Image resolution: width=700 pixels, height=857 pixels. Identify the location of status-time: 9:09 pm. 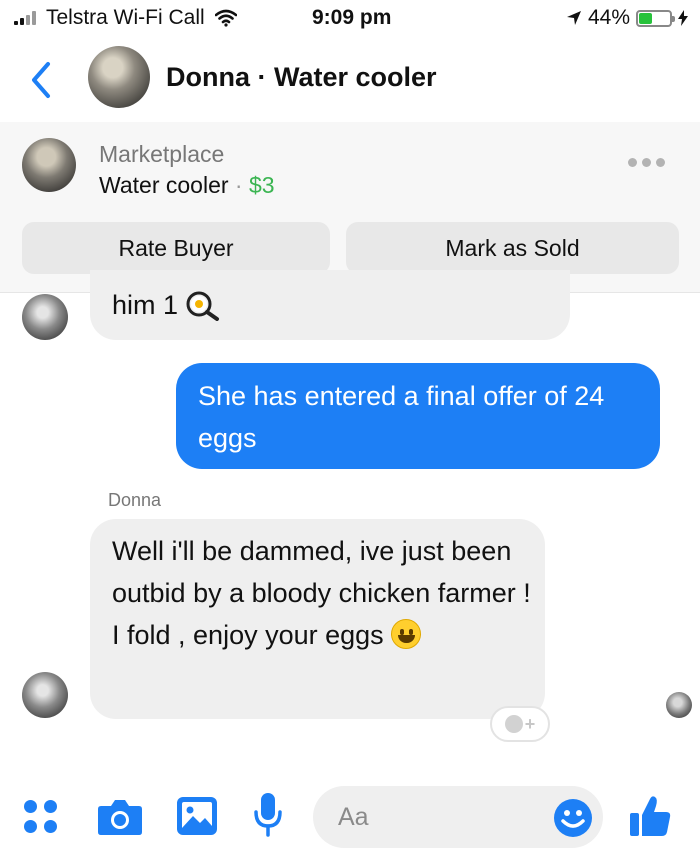
(352, 17).